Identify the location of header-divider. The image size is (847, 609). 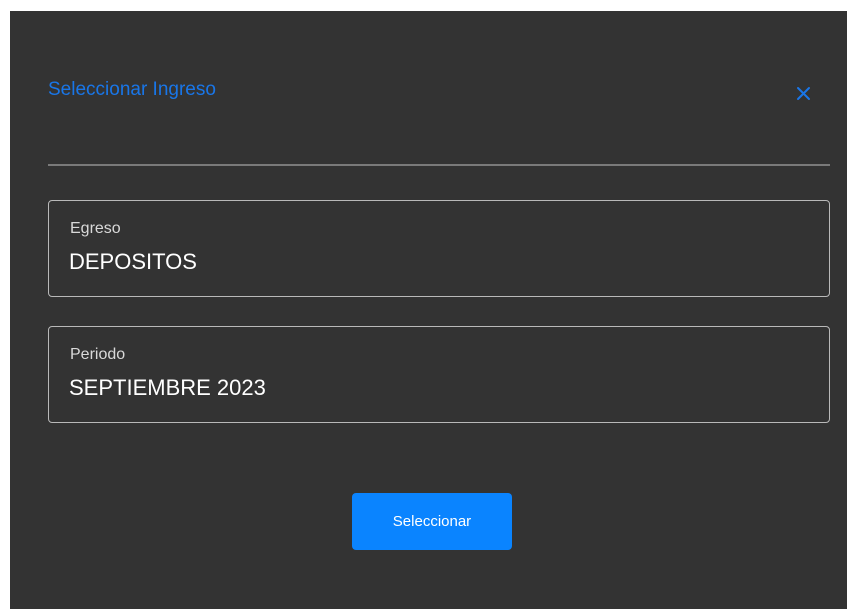
(439, 165).